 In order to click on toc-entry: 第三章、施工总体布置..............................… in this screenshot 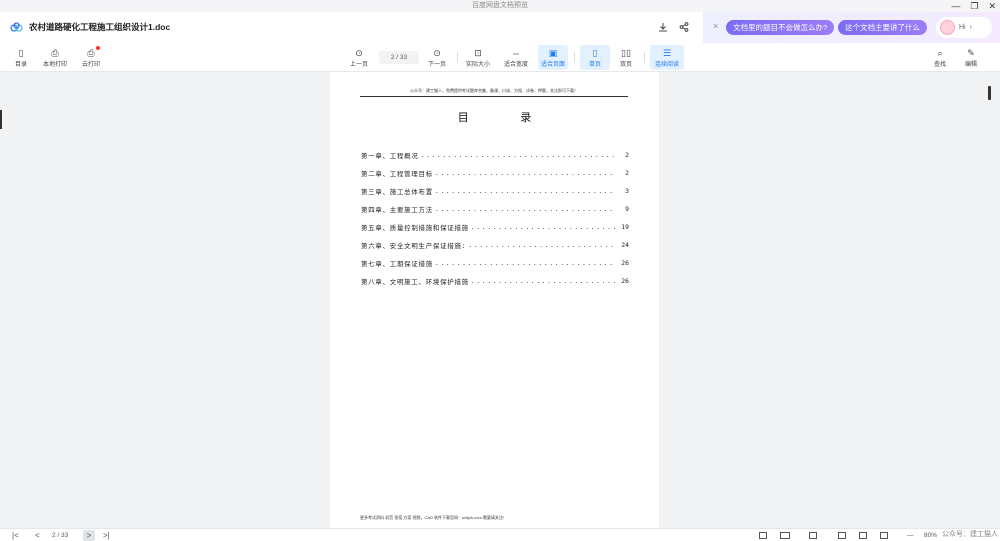, I will do `click(495, 191)`.